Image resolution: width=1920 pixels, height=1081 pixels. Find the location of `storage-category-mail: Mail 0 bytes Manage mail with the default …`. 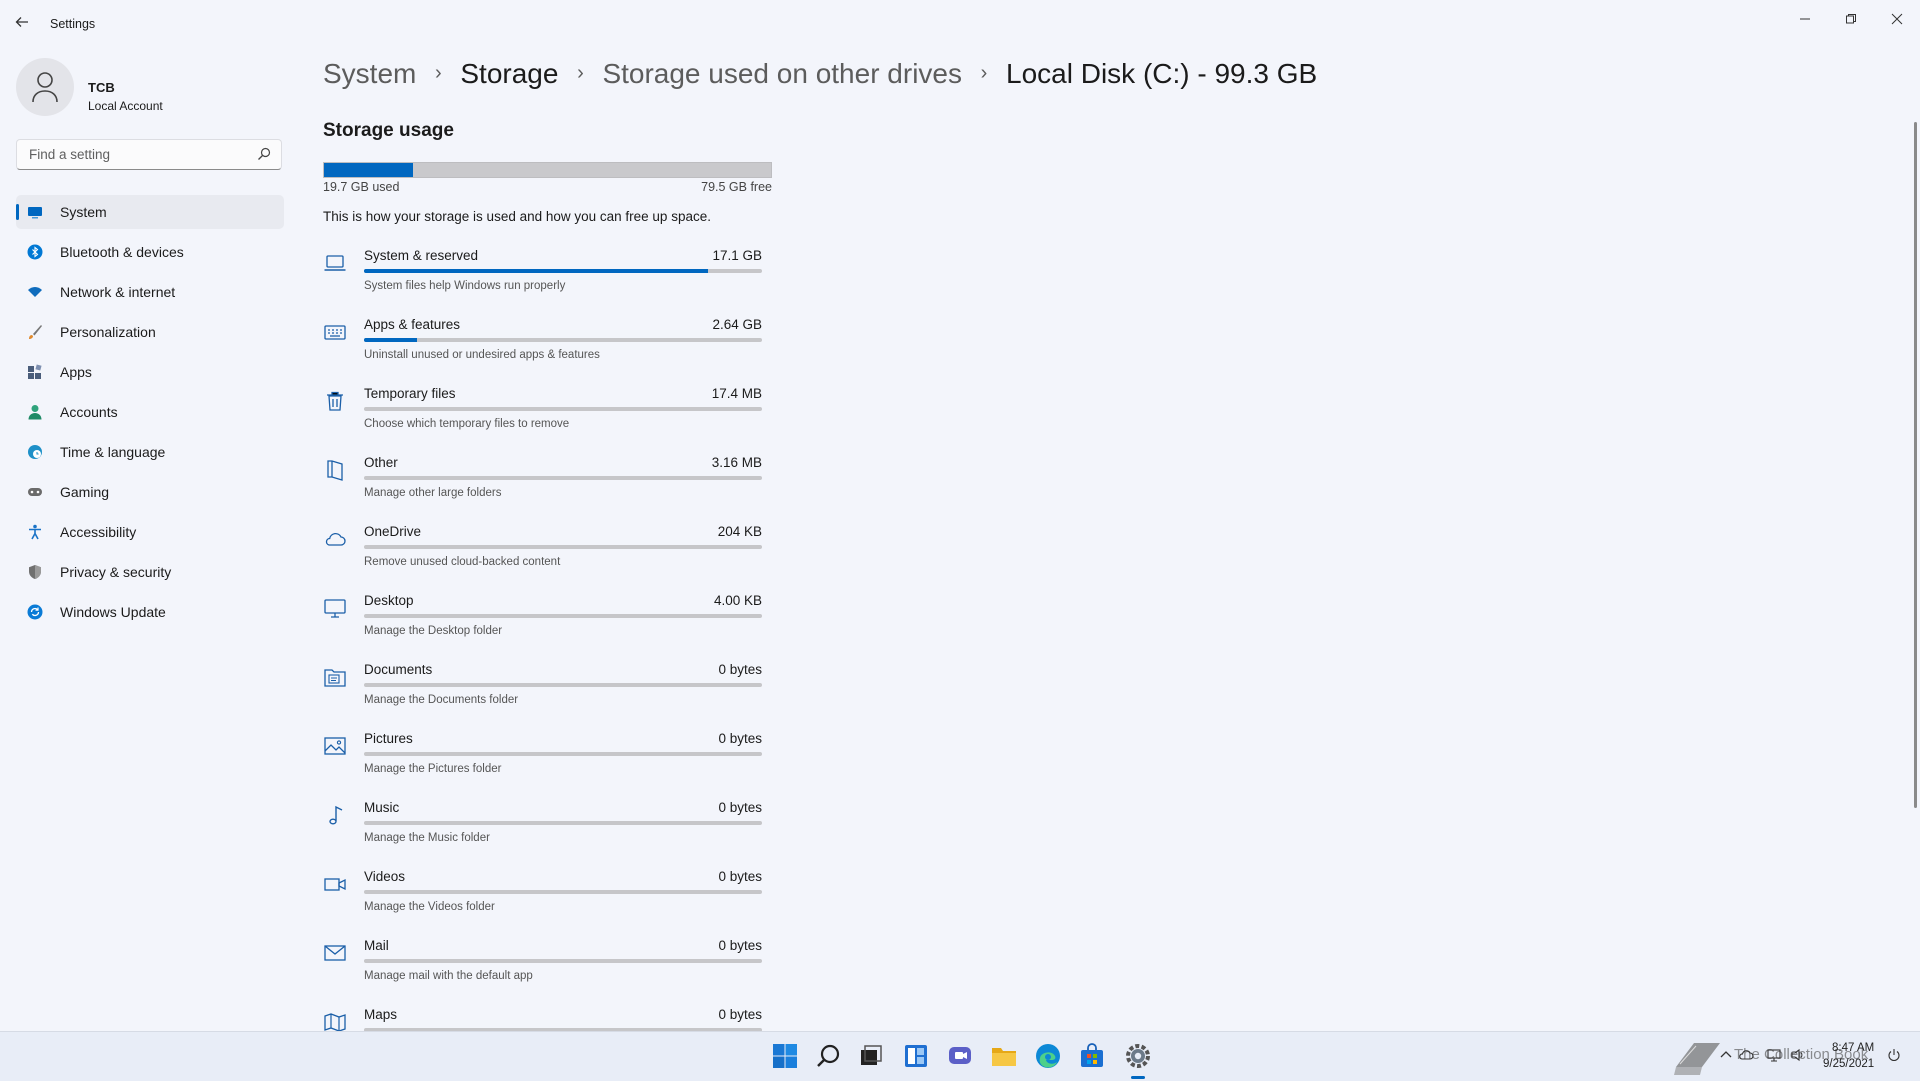

storage-category-mail: Mail 0 bytes Manage mail with the default … is located at coordinates (543, 968).